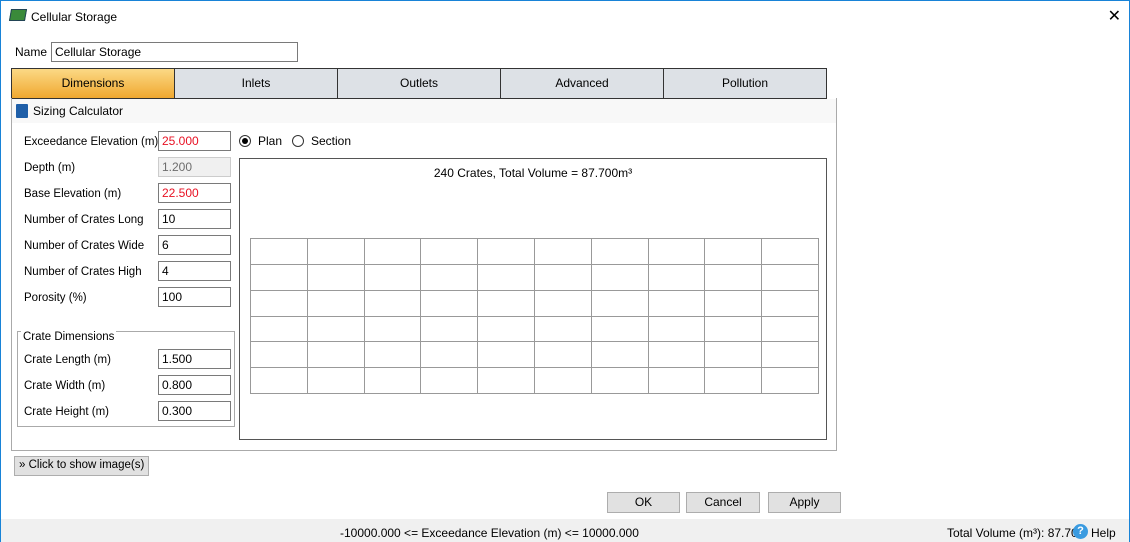  I want to click on help-link: Help, so click(1103, 533).